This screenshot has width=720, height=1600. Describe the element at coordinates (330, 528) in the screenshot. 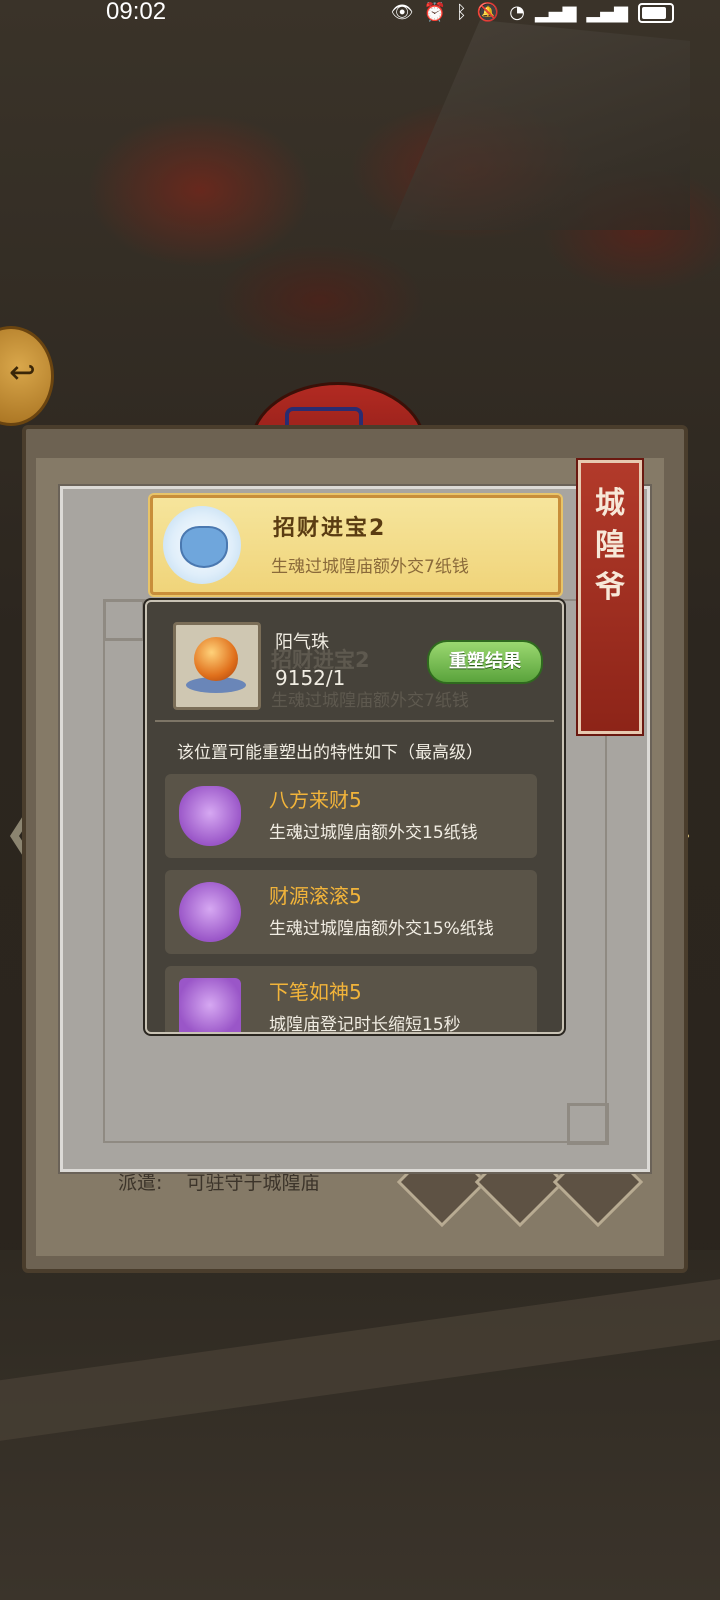

I see `current-trait-title: 招财进宝2` at that location.